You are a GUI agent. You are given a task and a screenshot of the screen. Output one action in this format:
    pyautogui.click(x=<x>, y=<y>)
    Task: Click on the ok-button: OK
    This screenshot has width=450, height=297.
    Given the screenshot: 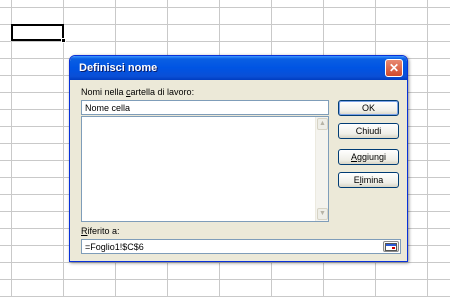 What is the action you would take?
    pyautogui.click(x=368, y=108)
    